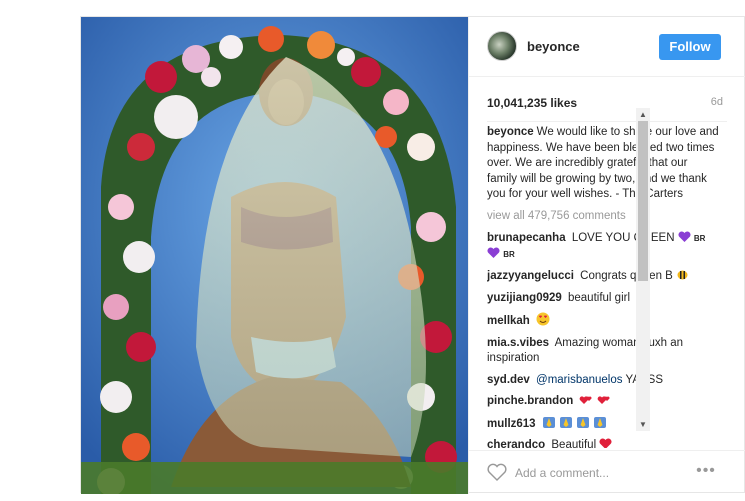 Image resolution: width=745 pixels, height=501 pixels. What do you see at coordinates (623, 238) in the screenshot?
I see `comment-text: LOVE YOU QUEEN` at bounding box center [623, 238].